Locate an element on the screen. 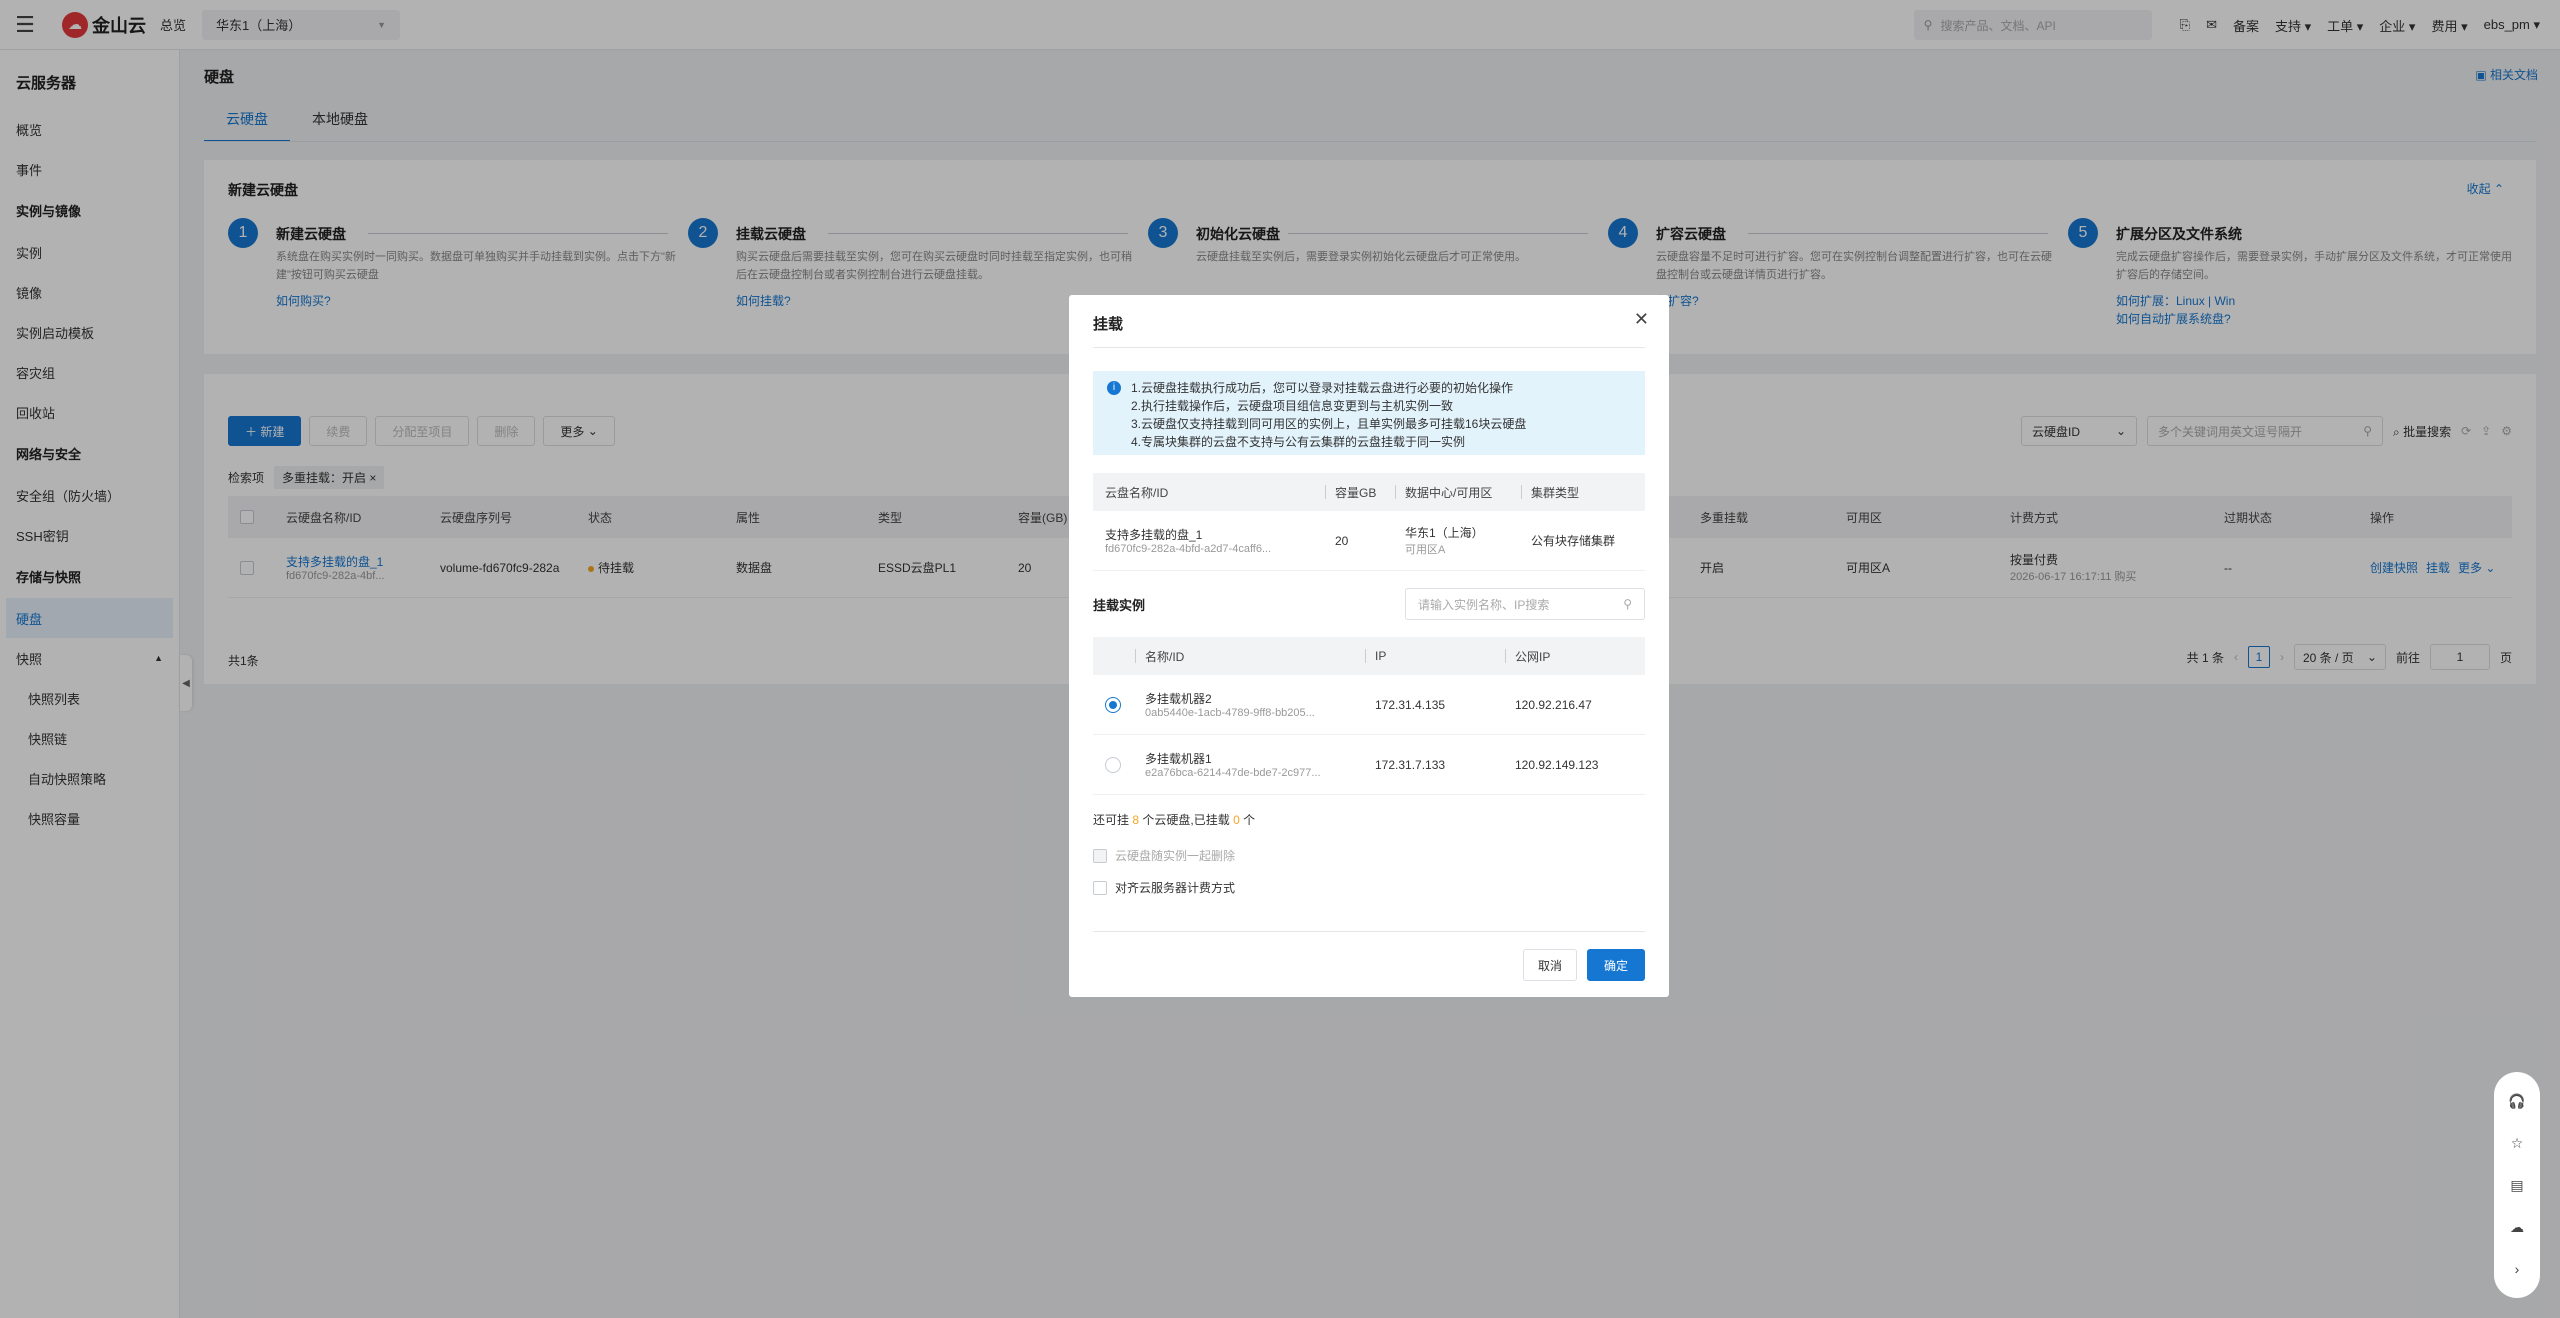  star-icon: ☆ is located at coordinates (2517, 1143).